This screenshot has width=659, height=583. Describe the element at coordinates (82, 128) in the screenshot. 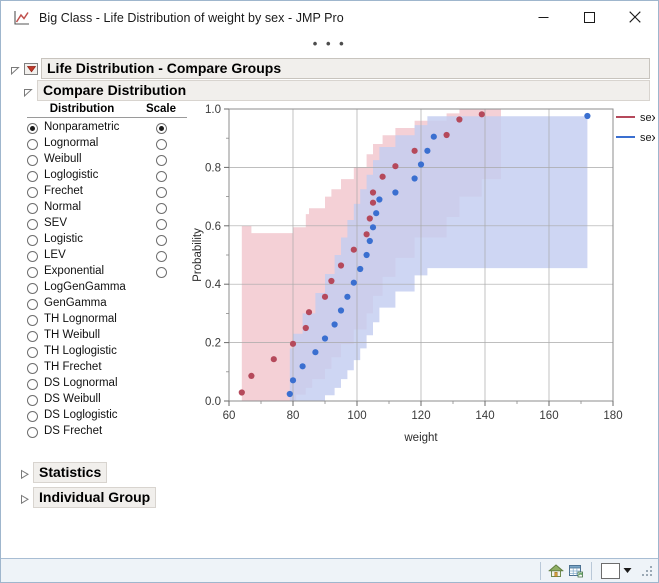

I see `distribution-radio-cell: Nonparametric` at that location.